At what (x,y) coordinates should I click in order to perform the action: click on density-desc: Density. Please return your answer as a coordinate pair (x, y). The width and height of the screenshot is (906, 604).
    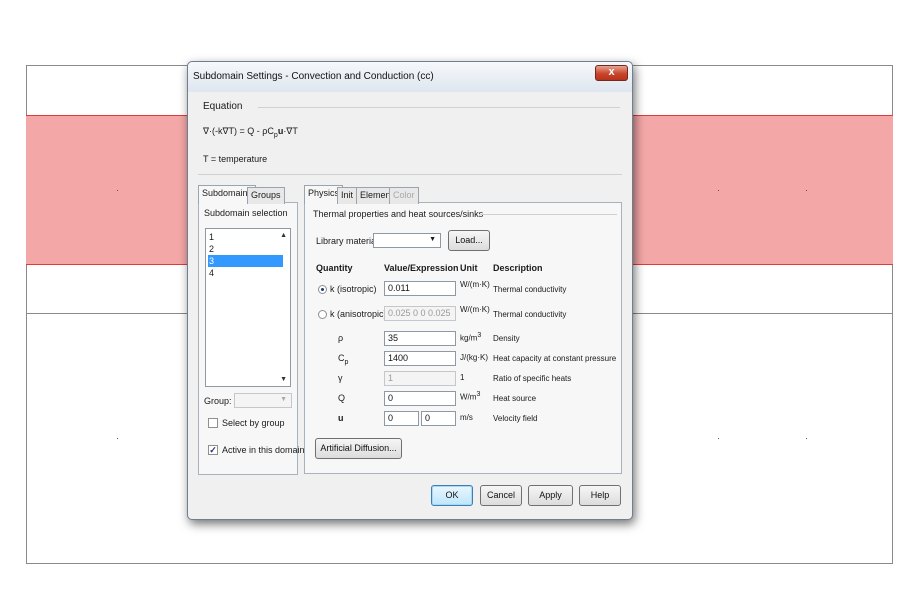
    Looking at the image, I should click on (506, 338).